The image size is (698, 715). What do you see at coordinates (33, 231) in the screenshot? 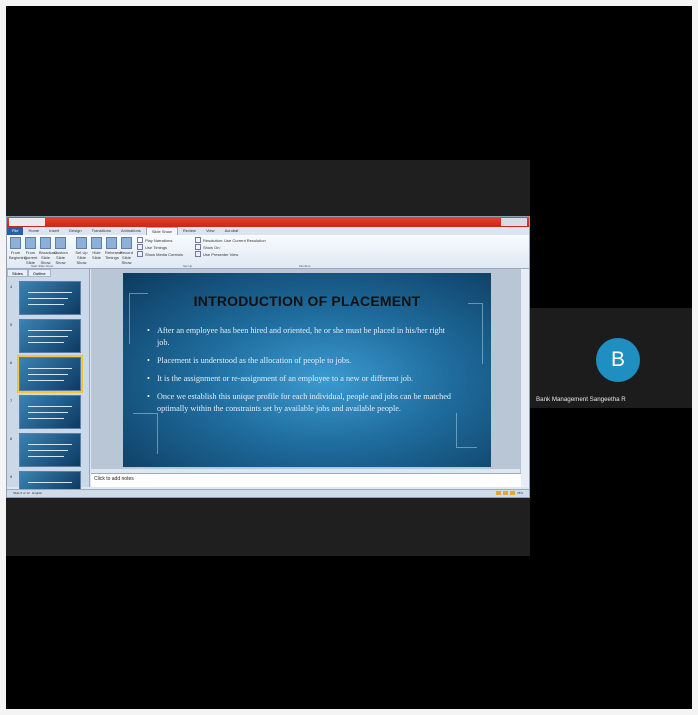
I see `tab-home: Home` at bounding box center [33, 231].